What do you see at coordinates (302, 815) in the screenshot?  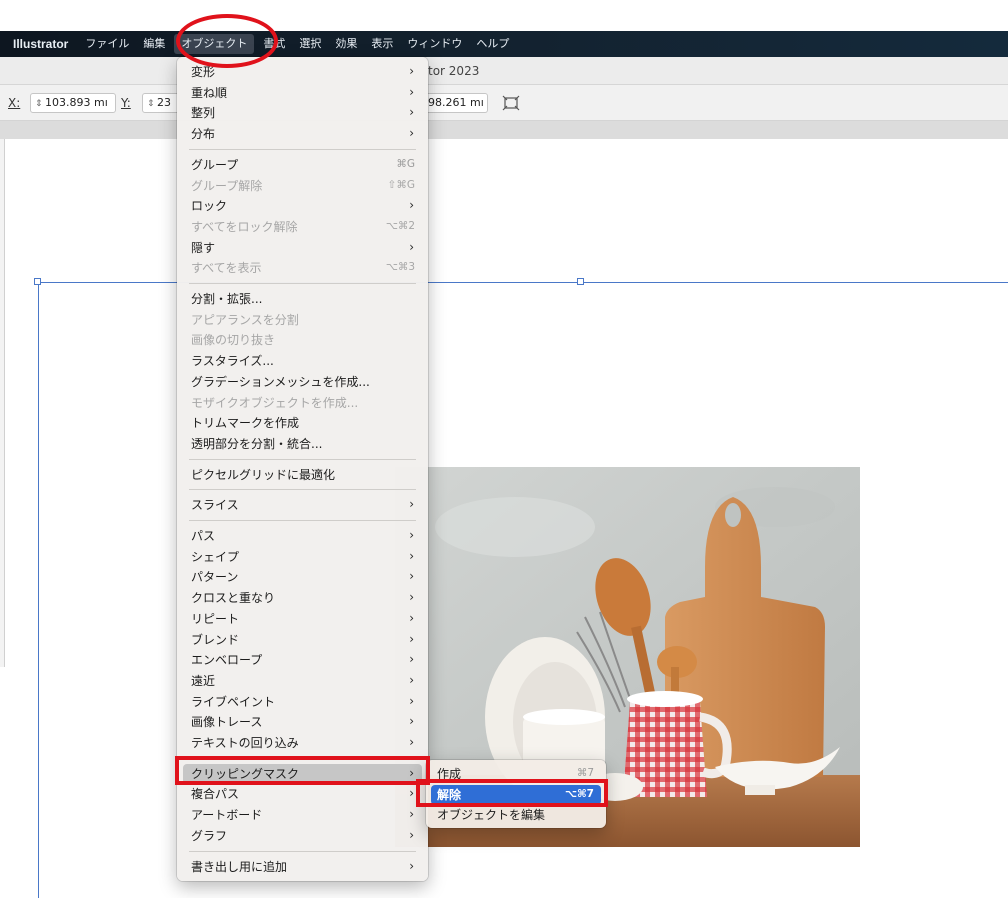 I see `object-menu-item: アートボード ›` at bounding box center [302, 815].